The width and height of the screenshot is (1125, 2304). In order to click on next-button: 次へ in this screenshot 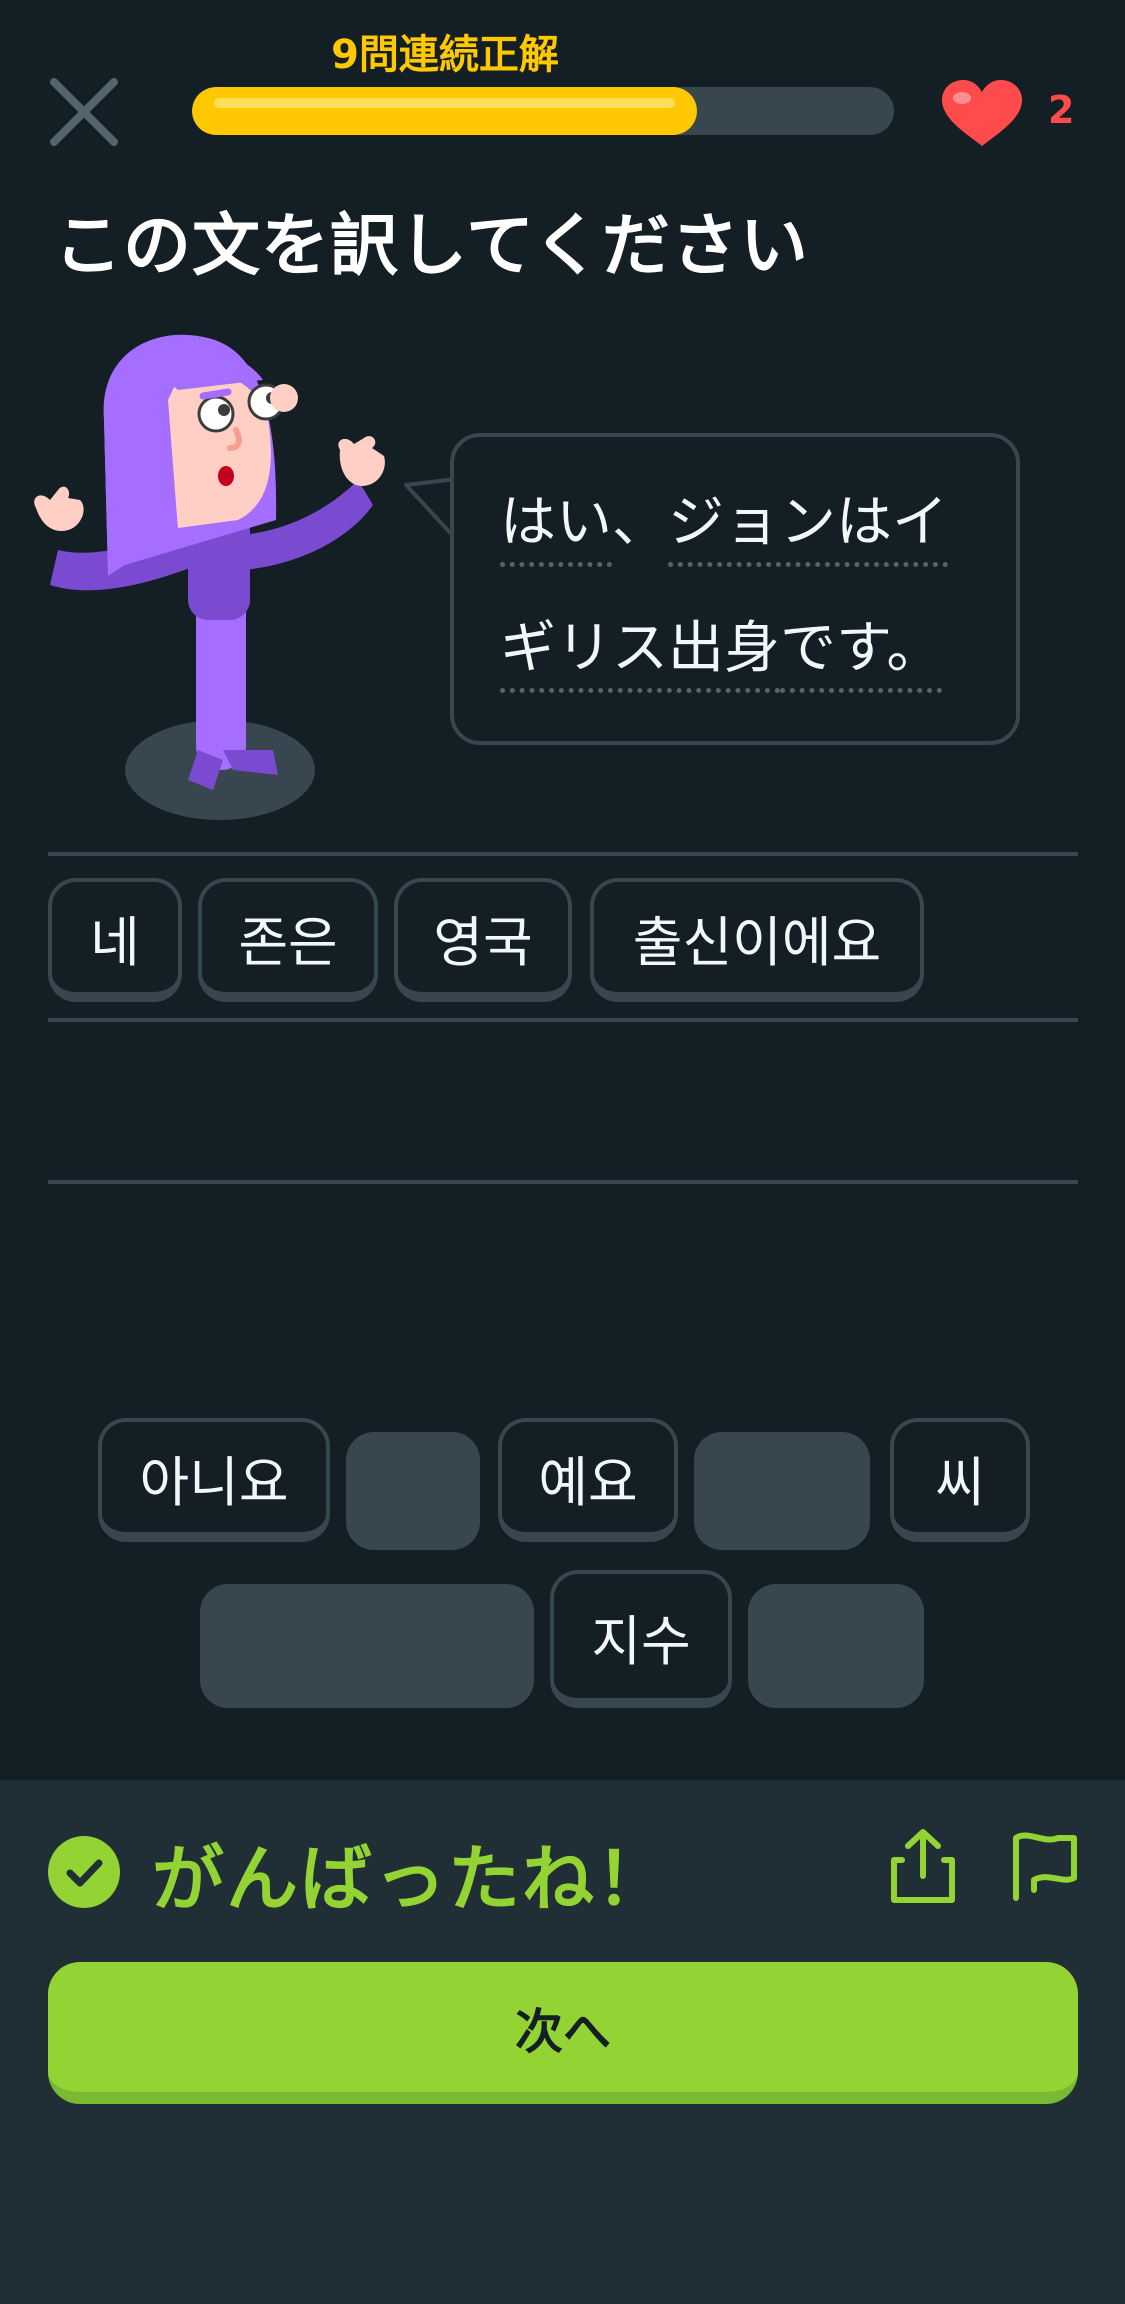, I will do `click(563, 2033)`.